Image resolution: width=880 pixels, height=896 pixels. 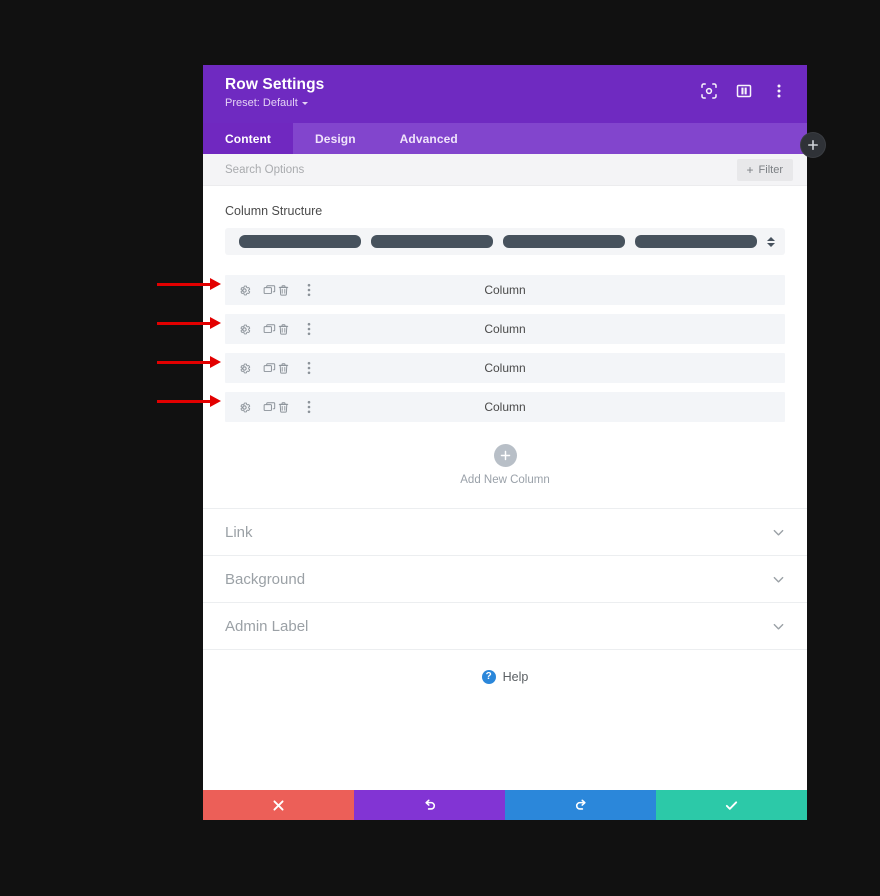 I want to click on structure-stepper-icon, so click(x=771, y=241).